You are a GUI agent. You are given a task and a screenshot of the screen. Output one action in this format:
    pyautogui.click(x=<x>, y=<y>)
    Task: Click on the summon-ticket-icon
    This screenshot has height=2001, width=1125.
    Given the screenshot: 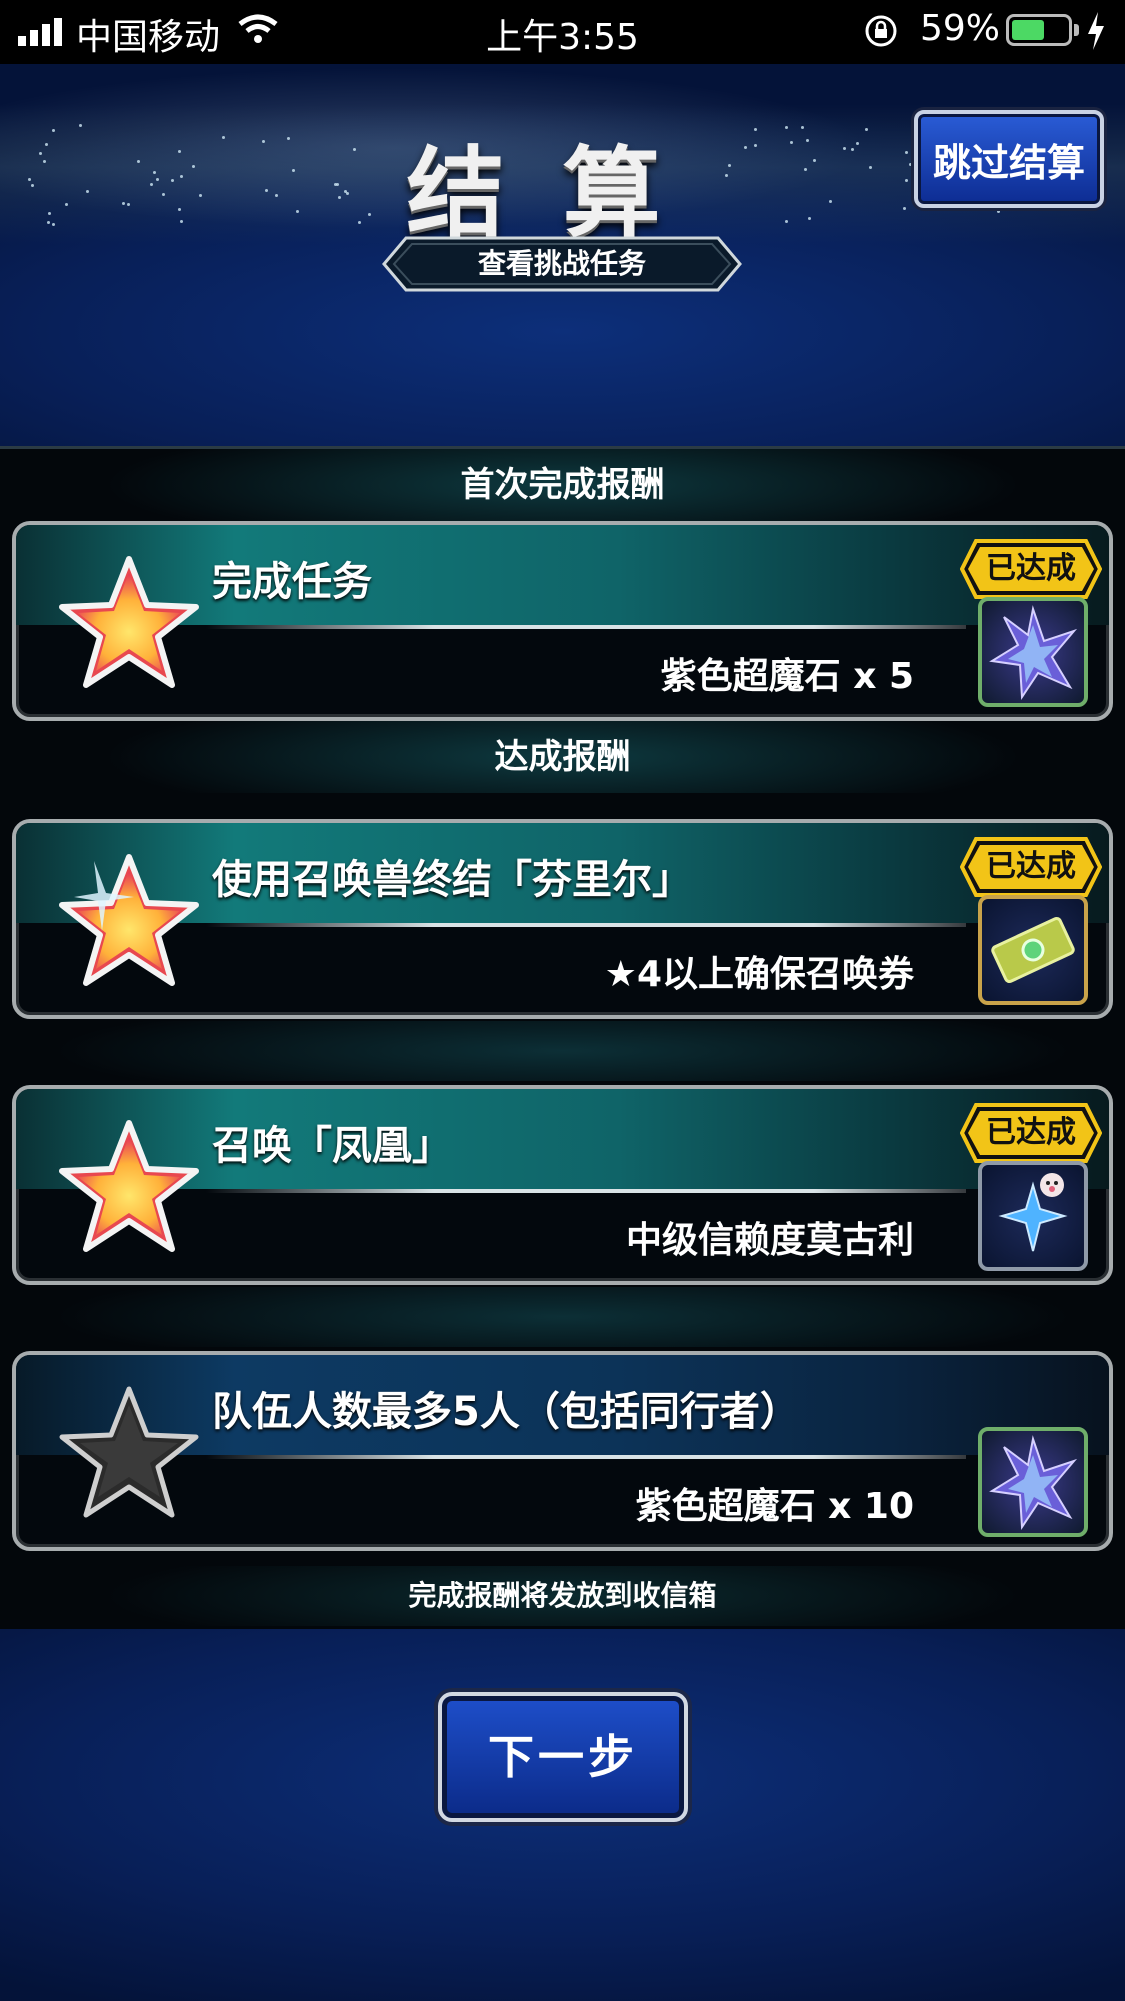 What is the action you would take?
    pyautogui.click(x=1033, y=950)
    